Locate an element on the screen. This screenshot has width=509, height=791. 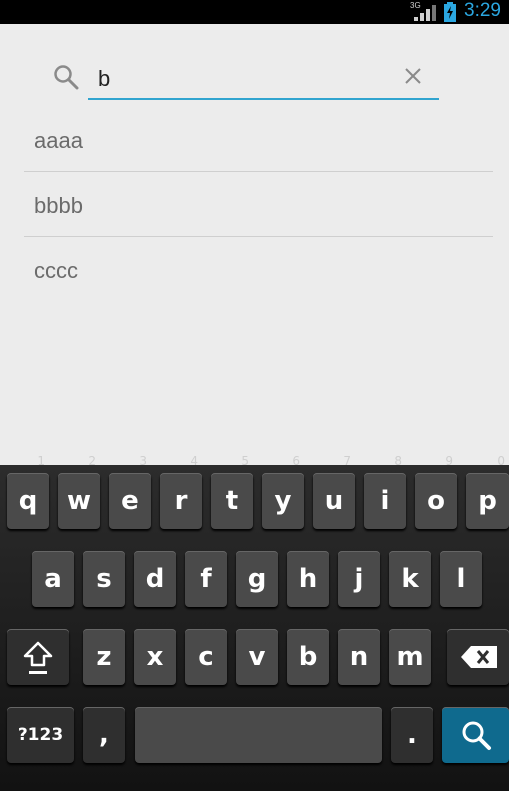
comma-key: , is located at coordinates (104, 735).